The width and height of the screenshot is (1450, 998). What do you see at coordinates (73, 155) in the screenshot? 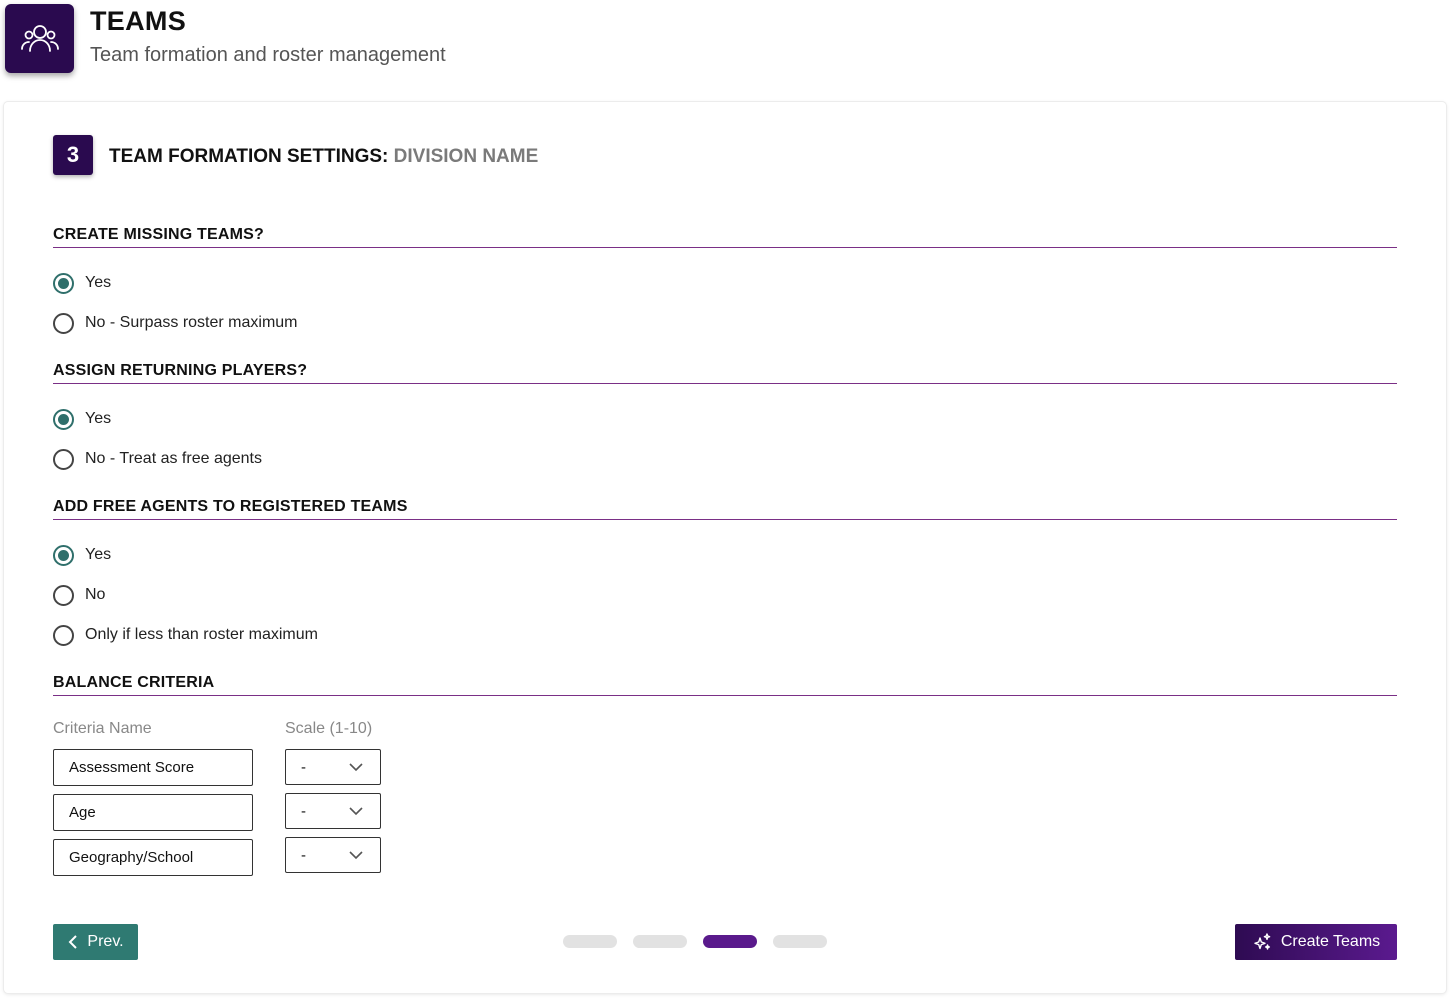
I see `step-number-badge: 3` at bounding box center [73, 155].